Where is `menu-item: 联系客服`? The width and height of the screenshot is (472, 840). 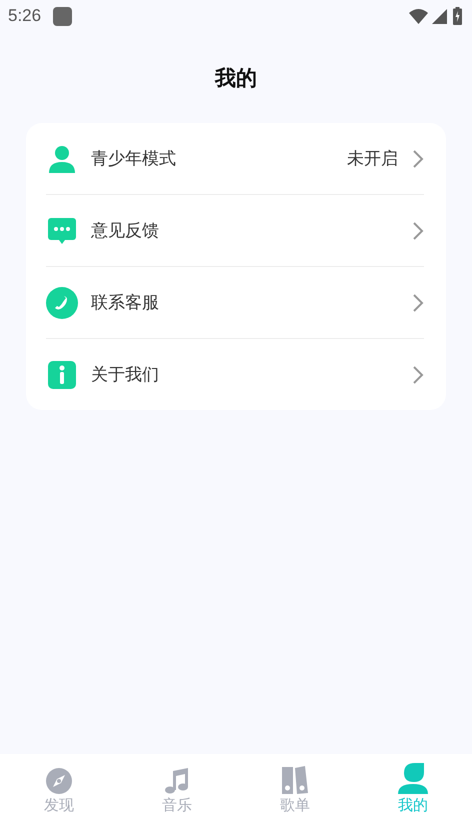
menu-item: 联系客服 is located at coordinates (235, 302).